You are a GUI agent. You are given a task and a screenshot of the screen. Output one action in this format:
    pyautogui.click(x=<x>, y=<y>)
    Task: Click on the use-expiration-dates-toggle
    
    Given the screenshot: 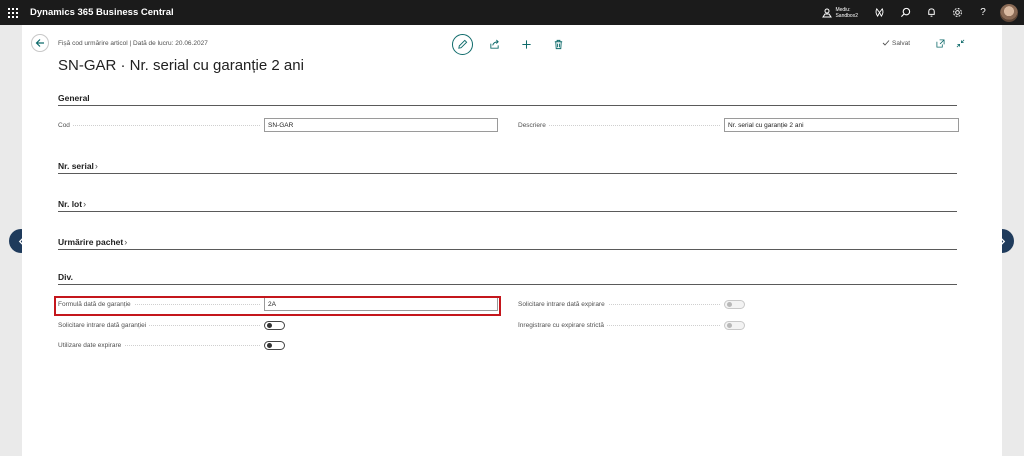 What is the action you would take?
    pyautogui.click(x=274, y=345)
    